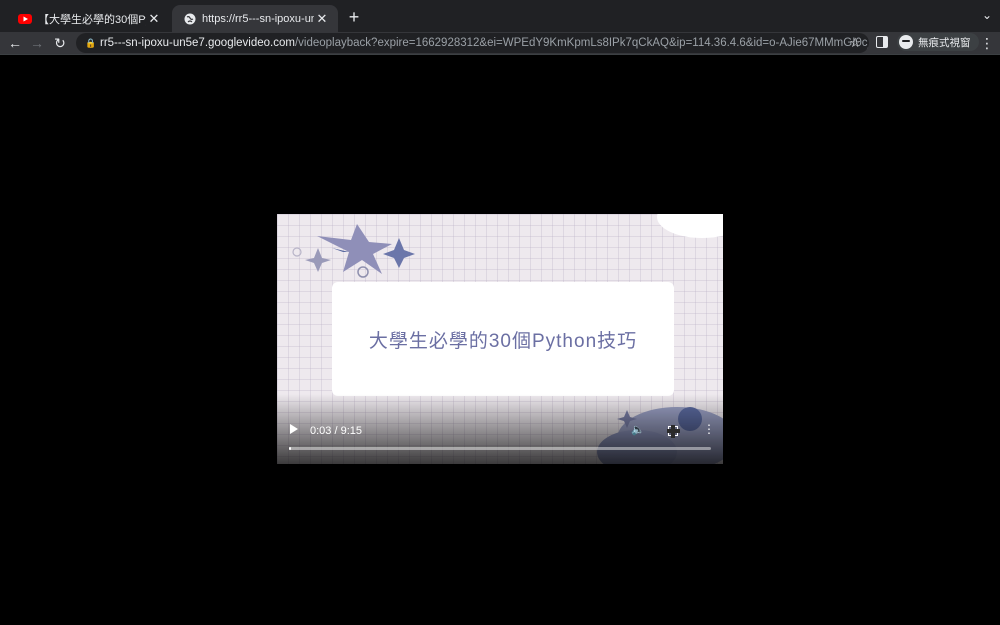 The width and height of the screenshot is (1000, 625). I want to click on tab-video: https://rr5---sn-ipoxu-un5e7.goo ✕, so click(255, 18).